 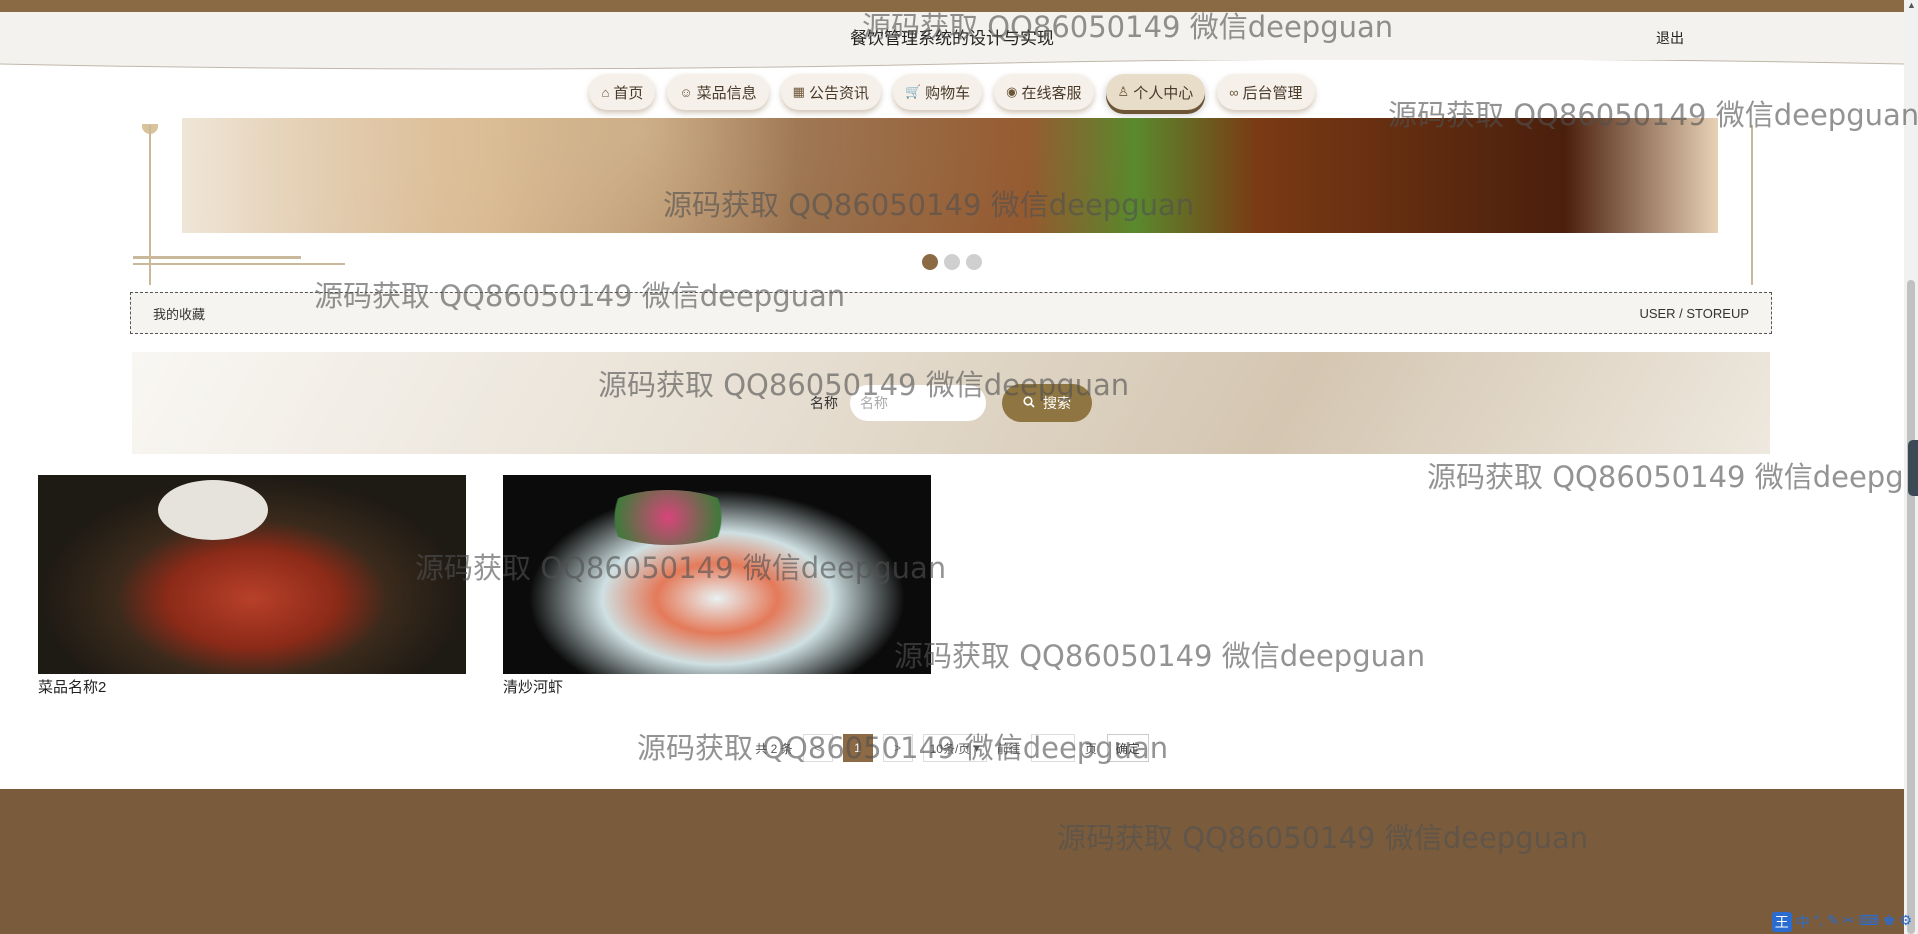 I want to click on carousel-indicators, so click(x=952, y=262).